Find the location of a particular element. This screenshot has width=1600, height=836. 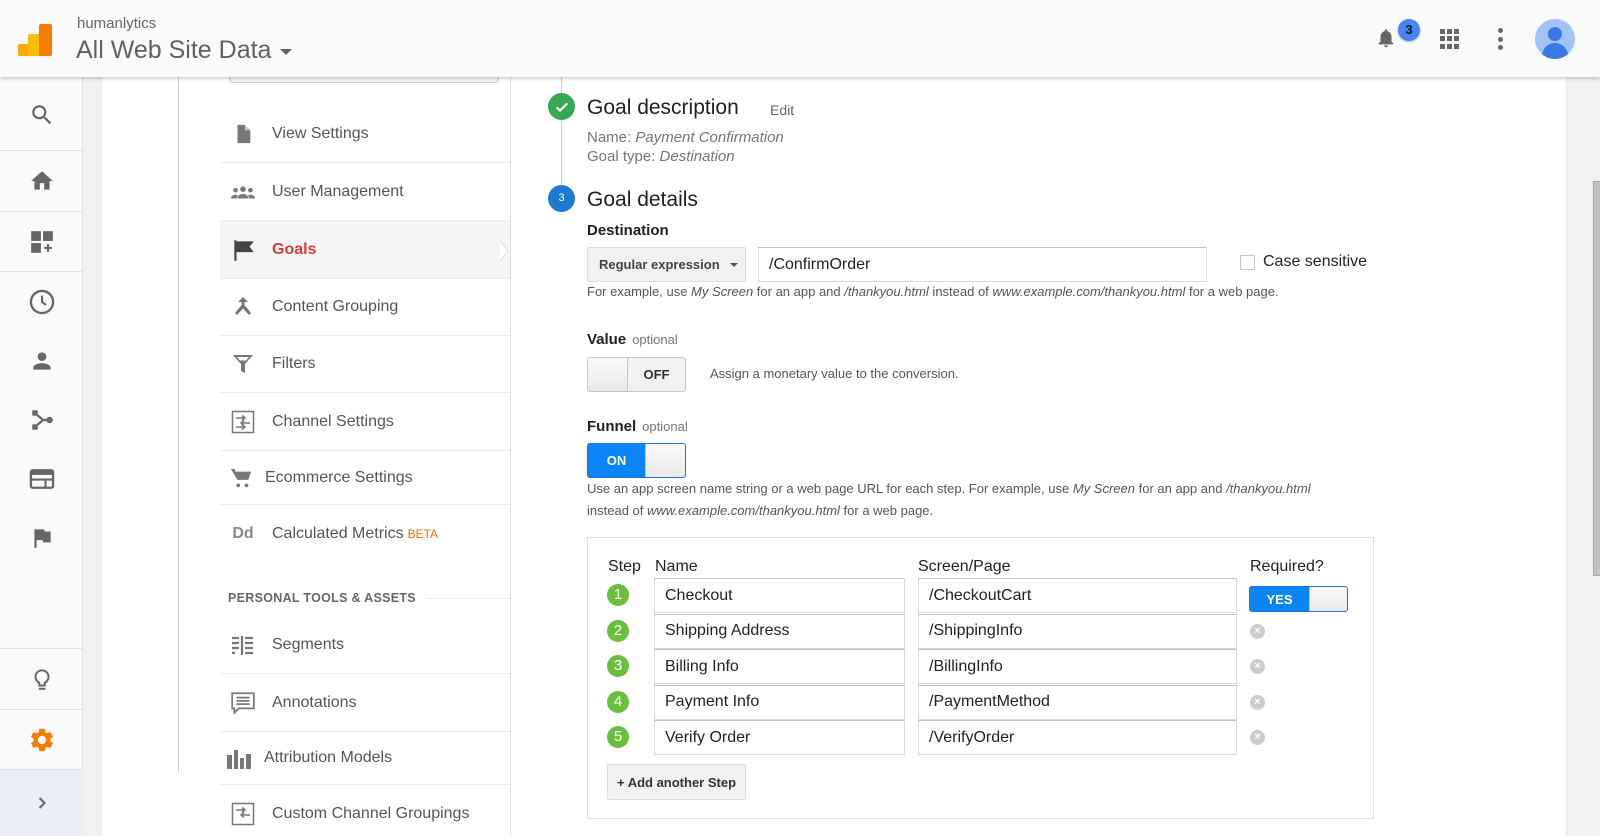

rail-acquisition is located at coordinates (41, 420).